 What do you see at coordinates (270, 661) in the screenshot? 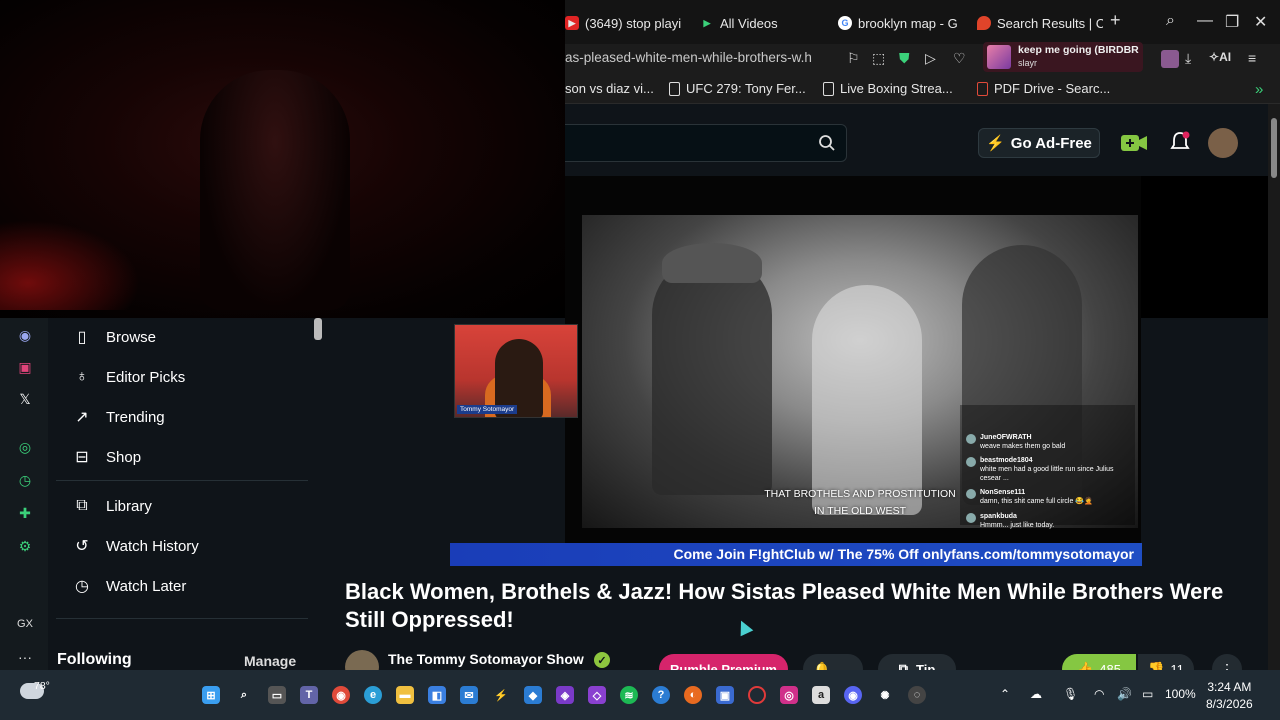
I see `manage-link: Manage` at bounding box center [270, 661].